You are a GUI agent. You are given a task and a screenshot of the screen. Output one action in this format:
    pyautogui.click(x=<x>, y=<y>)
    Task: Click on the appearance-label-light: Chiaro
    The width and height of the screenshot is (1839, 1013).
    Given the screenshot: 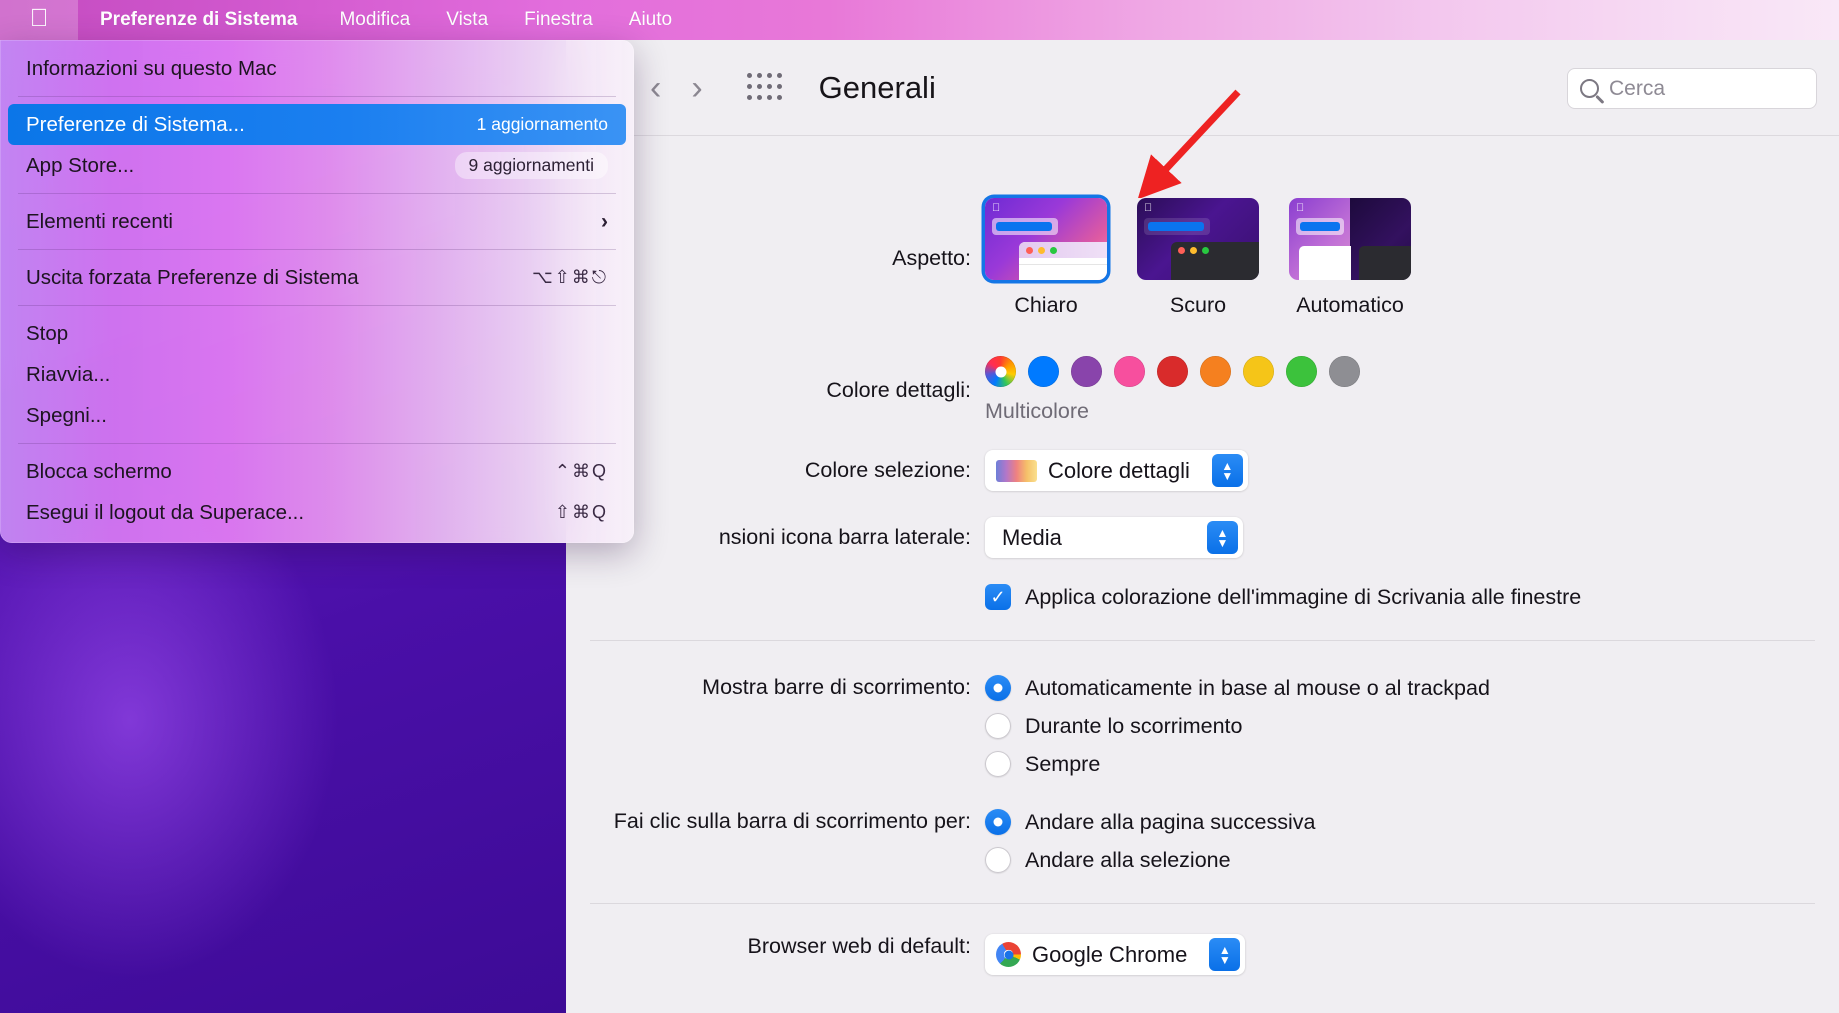 What is the action you would take?
    pyautogui.click(x=1046, y=305)
    